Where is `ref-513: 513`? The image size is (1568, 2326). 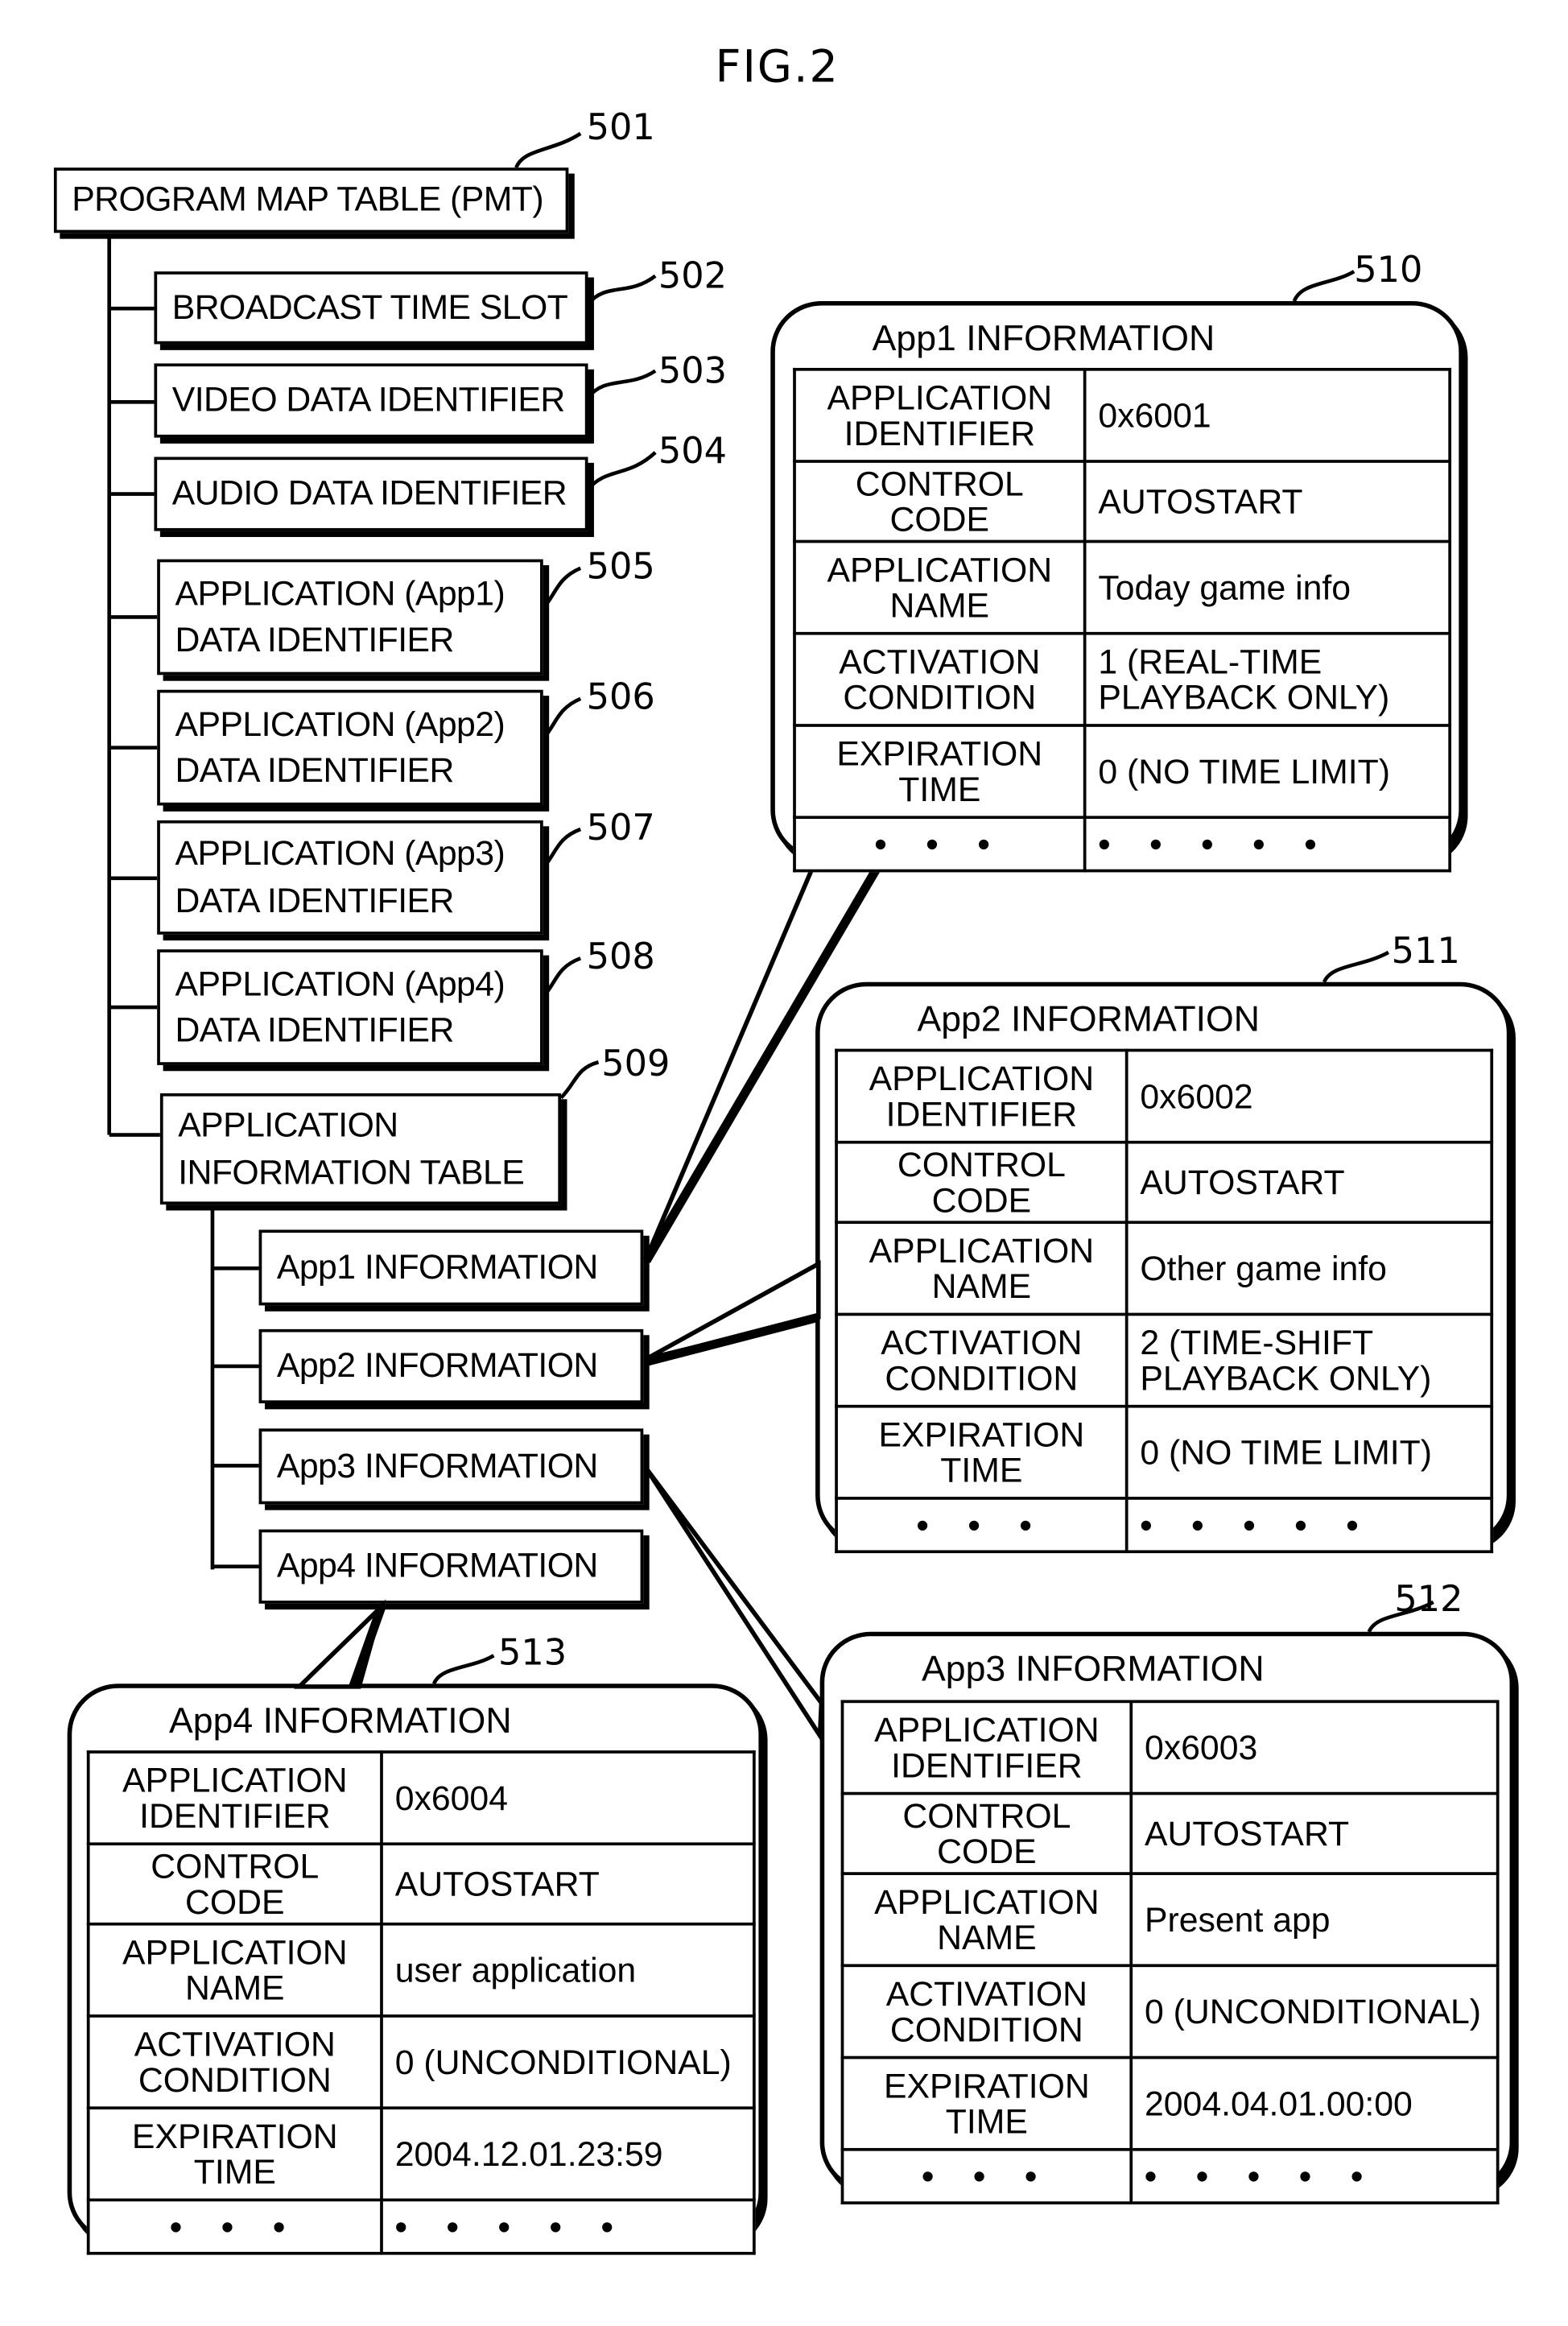
ref-513: 513 is located at coordinates (532, 1652).